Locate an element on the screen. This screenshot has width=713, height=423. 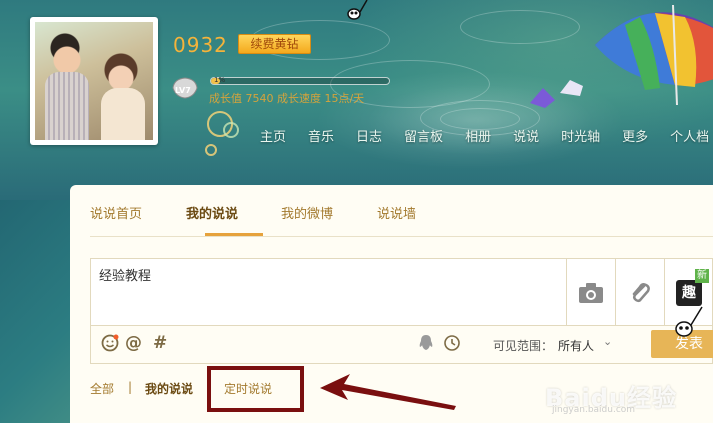
tab-my-weibo: 我的微博 is located at coordinates (307, 212).